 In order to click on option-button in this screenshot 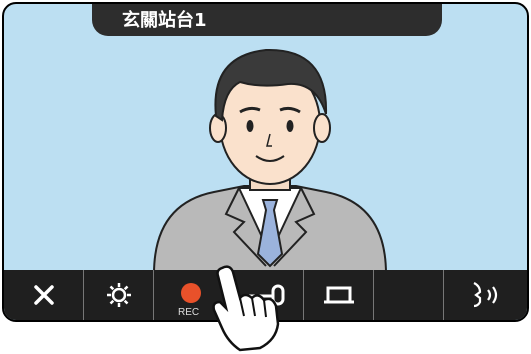, I will do `click(339, 295)`.